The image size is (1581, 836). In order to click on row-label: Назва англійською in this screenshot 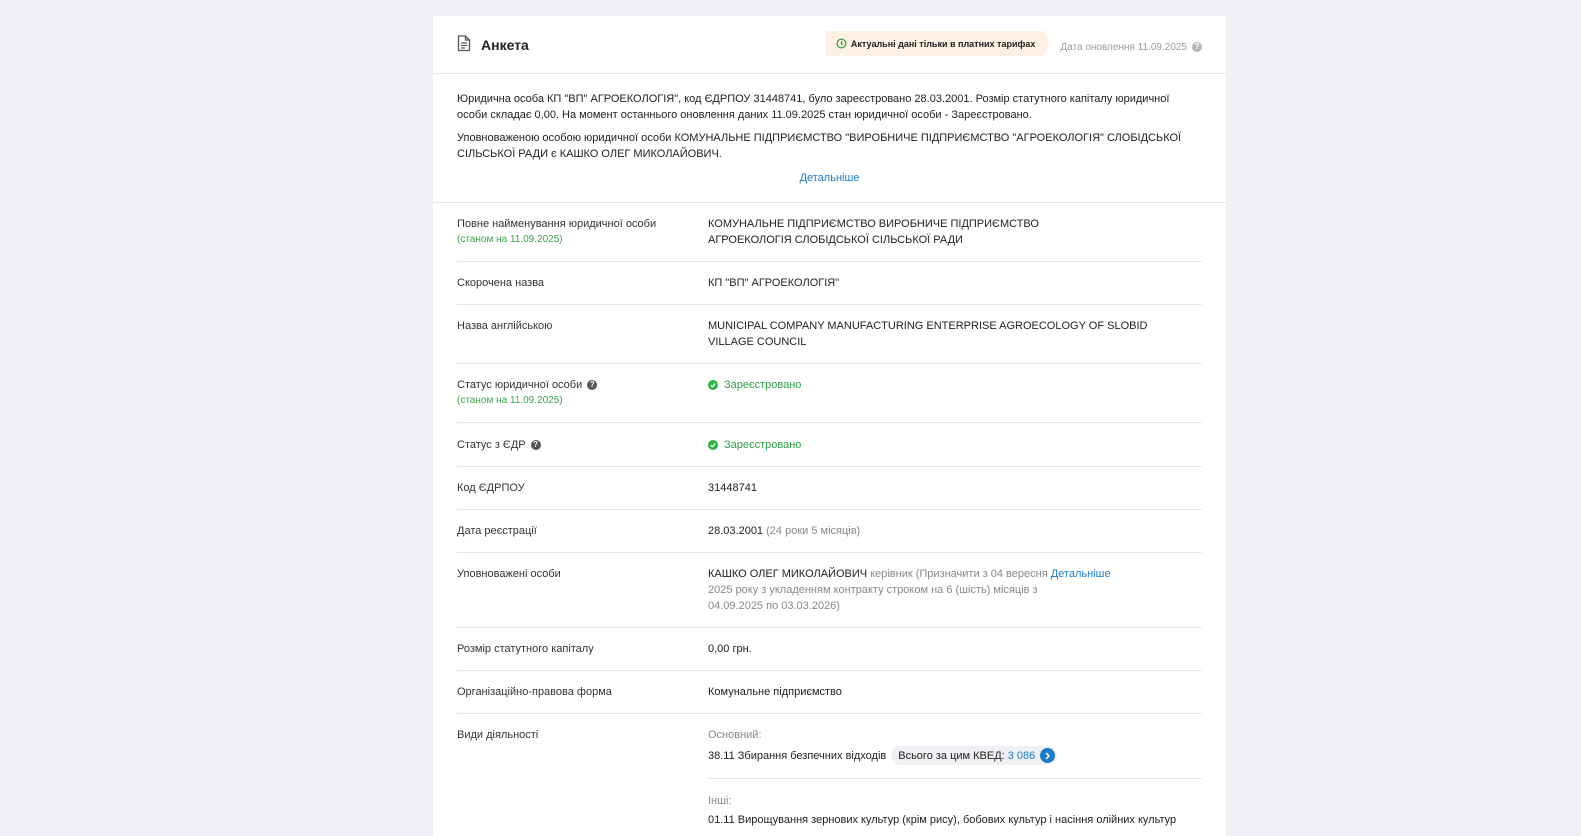, I will do `click(505, 326)`.